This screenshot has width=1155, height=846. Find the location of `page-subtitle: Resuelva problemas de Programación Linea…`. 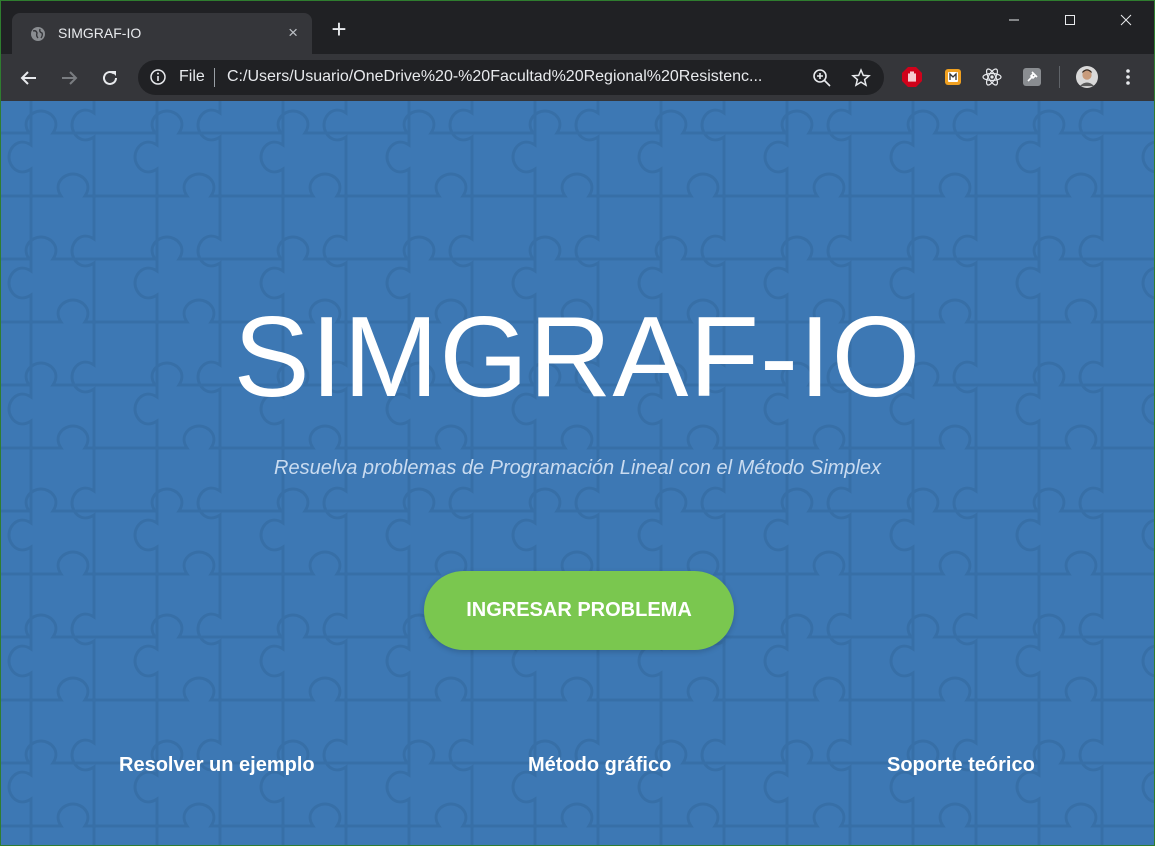

page-subtitle: Resuelva problemas de Programación Linea… is located at coordinates (577, 468).